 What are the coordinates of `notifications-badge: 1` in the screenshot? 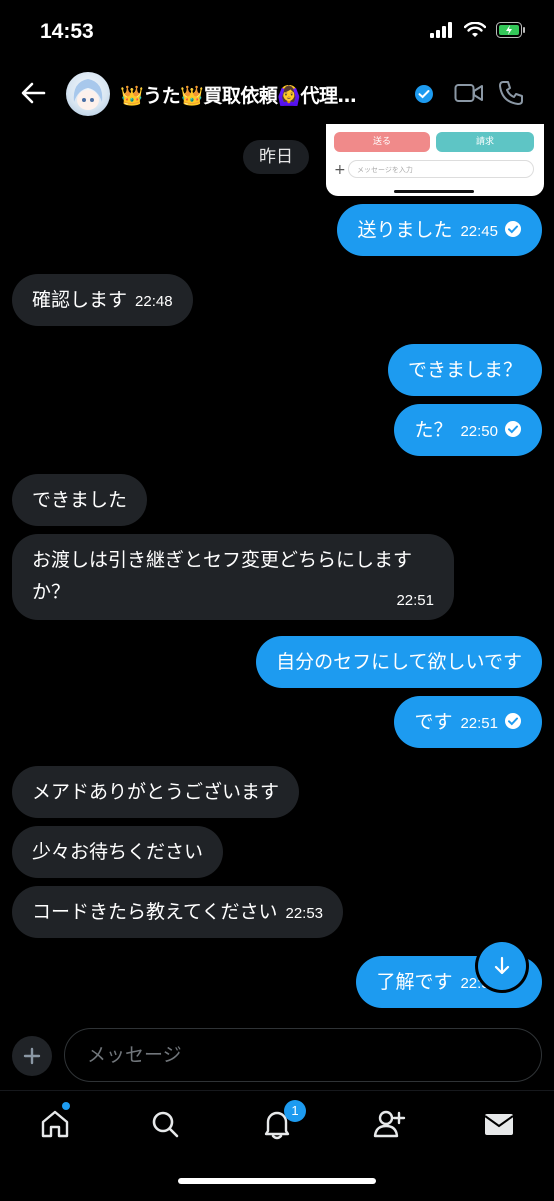 It's located at (295, 1111).